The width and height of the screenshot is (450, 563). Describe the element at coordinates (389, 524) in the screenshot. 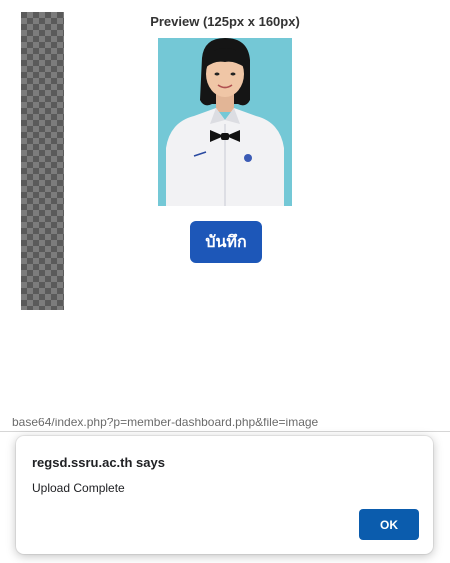

I see `ok-button: OK` at that location.